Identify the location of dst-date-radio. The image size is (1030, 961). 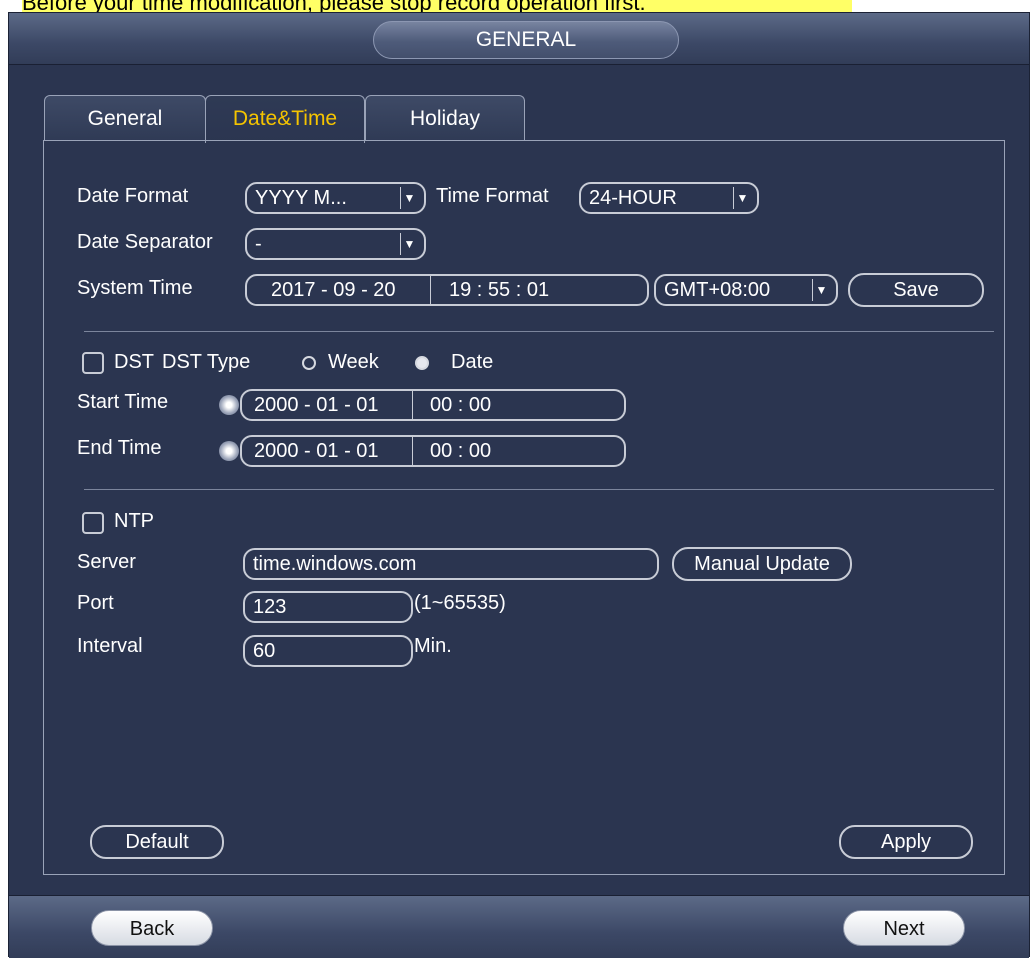
(422, 363).